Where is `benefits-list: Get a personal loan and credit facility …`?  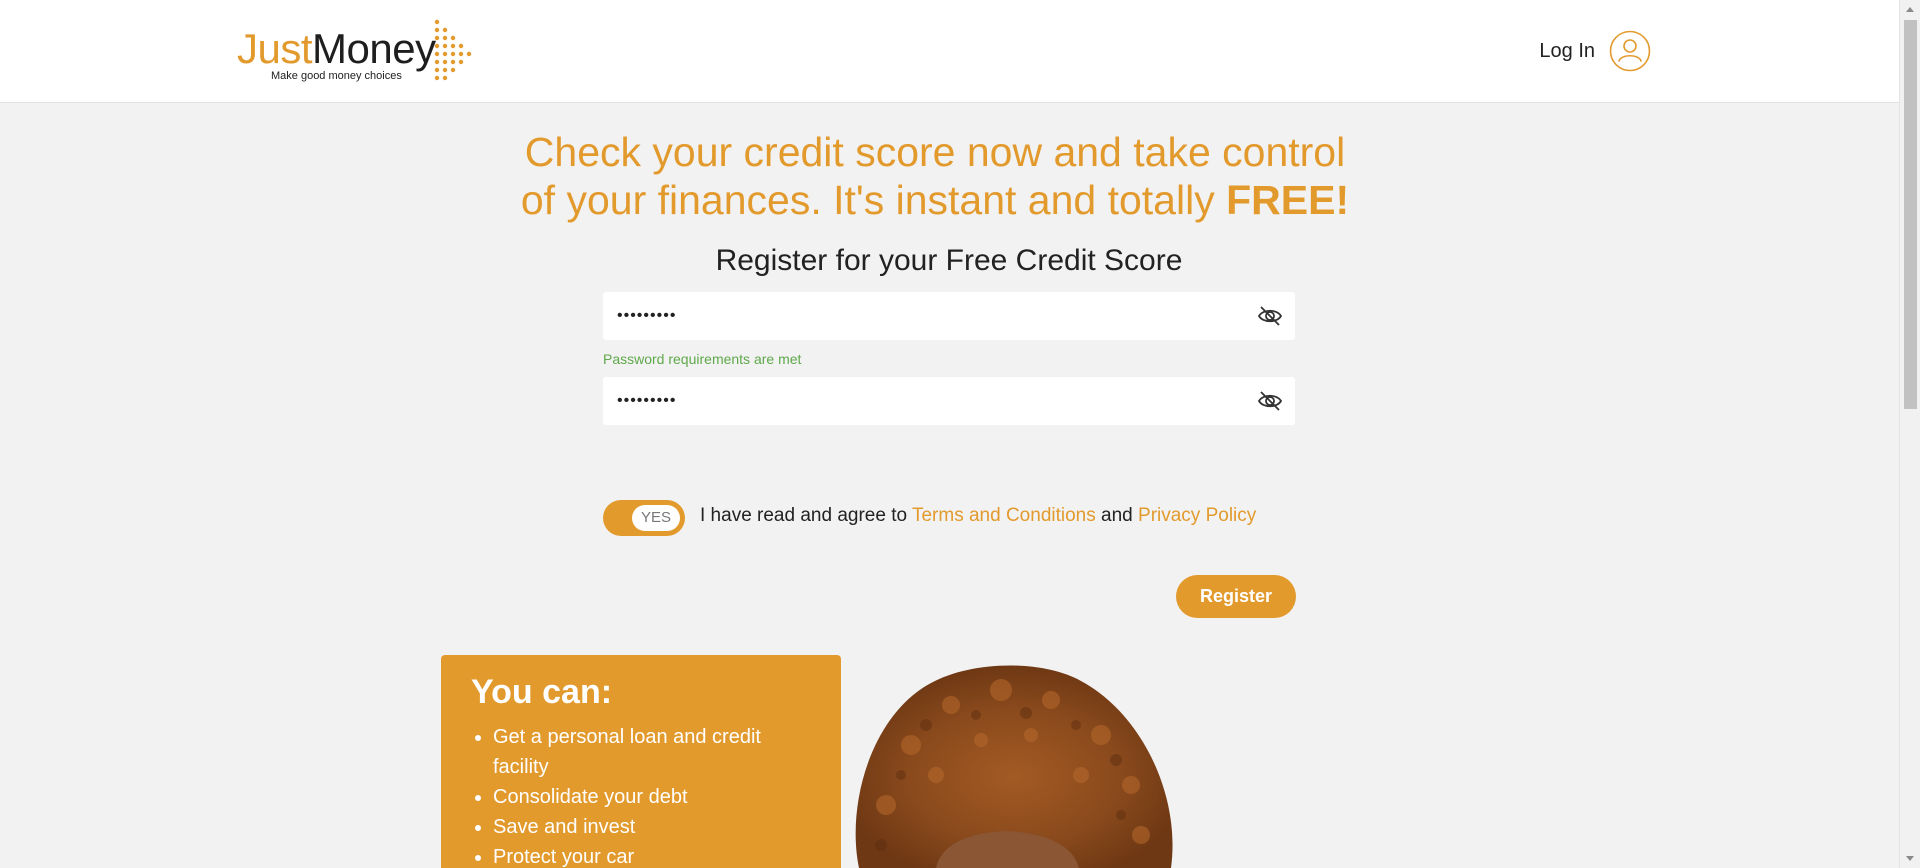
benefits-list: Get a personal loan and credit facility … is located at coordinates (641, 795).